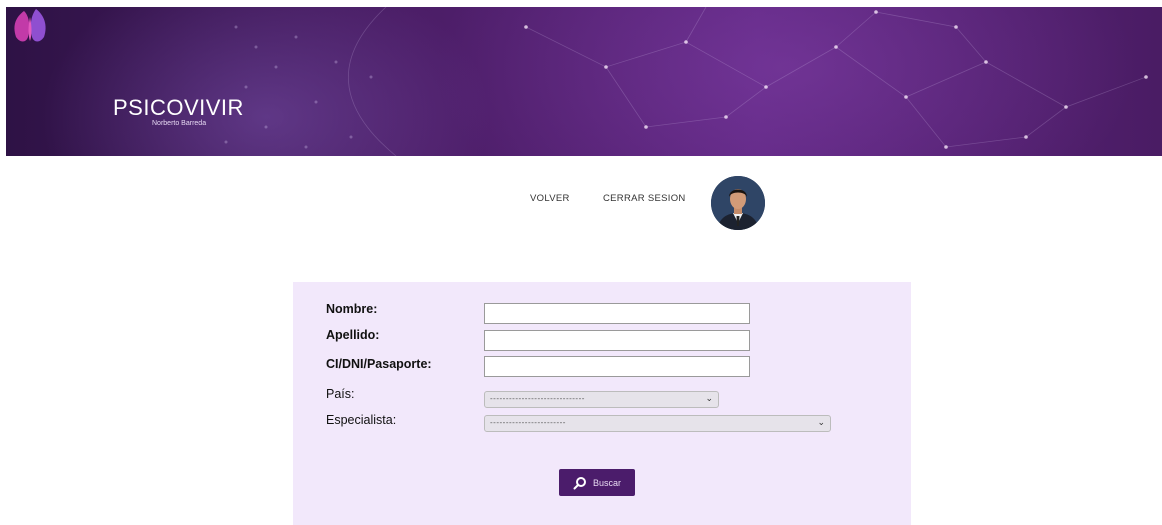  I want to click on especialista-select: ------------------------ ⌄, so click(657, 423).